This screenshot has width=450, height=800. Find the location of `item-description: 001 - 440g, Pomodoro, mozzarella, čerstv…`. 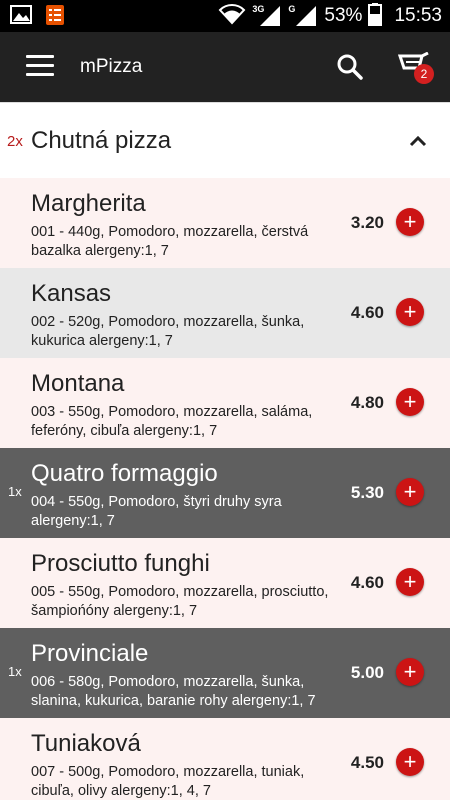

item-description: 001 - 440g, Pomodoro, mozzarella, čerstv… is located at coordinates (170, 241).